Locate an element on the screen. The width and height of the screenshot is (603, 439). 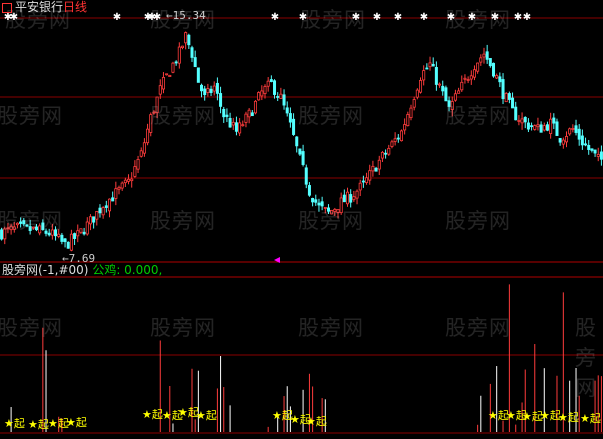
window-icon is located at coordinates (7, 7).